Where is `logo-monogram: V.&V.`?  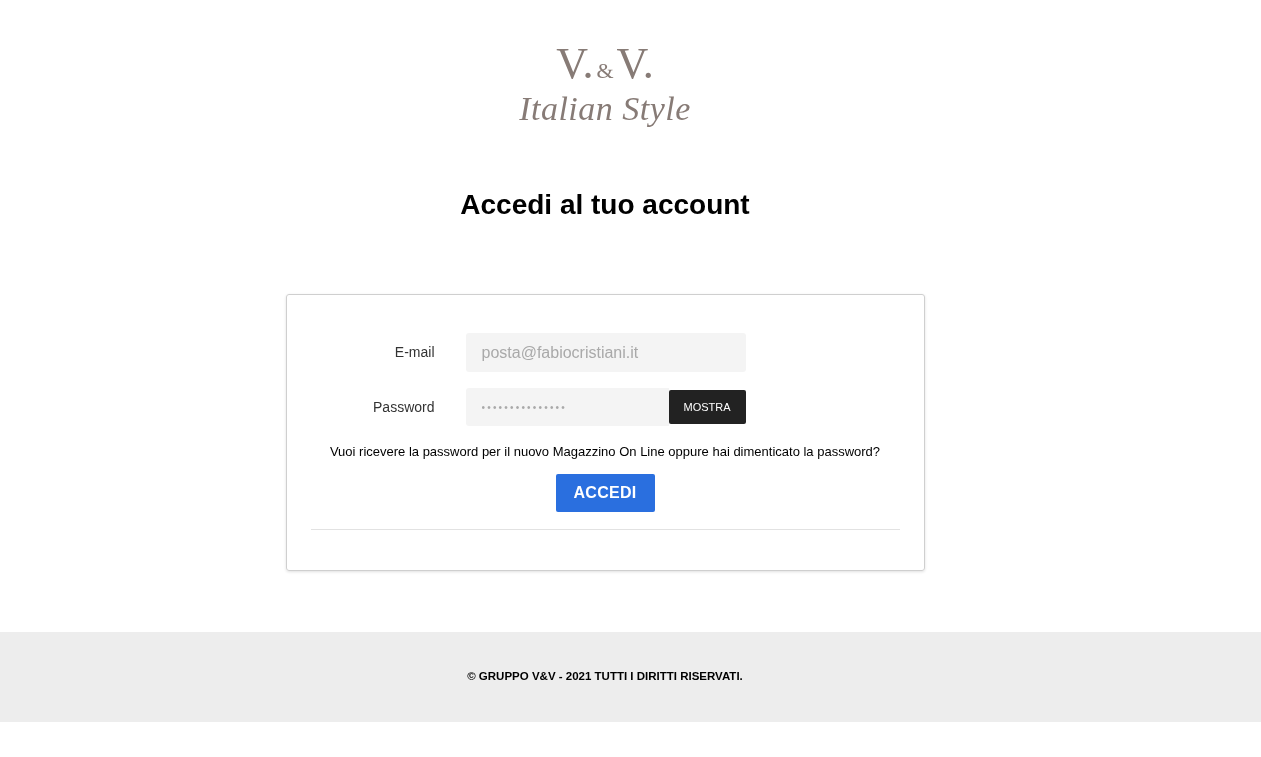 logo-monogram: V.&V. is located at coordinates (605, 67).